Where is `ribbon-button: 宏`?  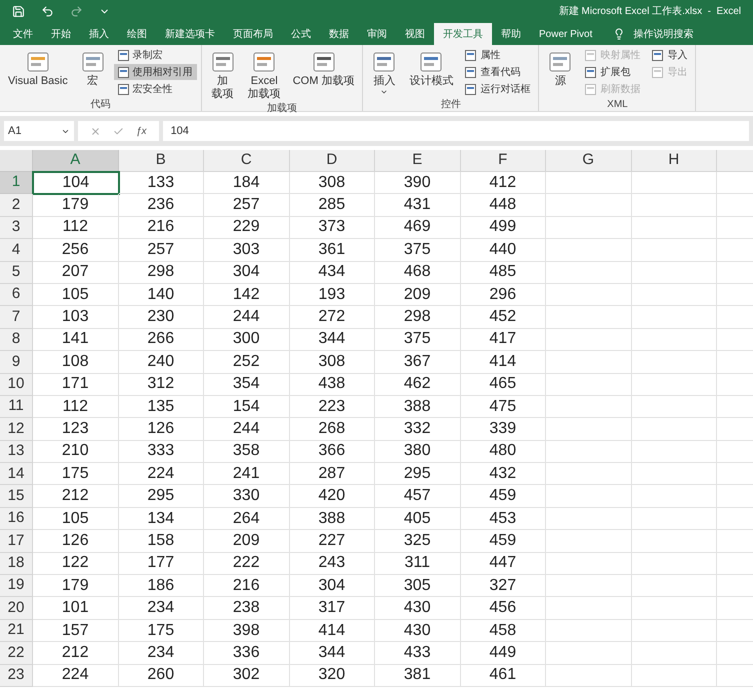
ribbon-button: 宏 is located at coordinates (93, 71).